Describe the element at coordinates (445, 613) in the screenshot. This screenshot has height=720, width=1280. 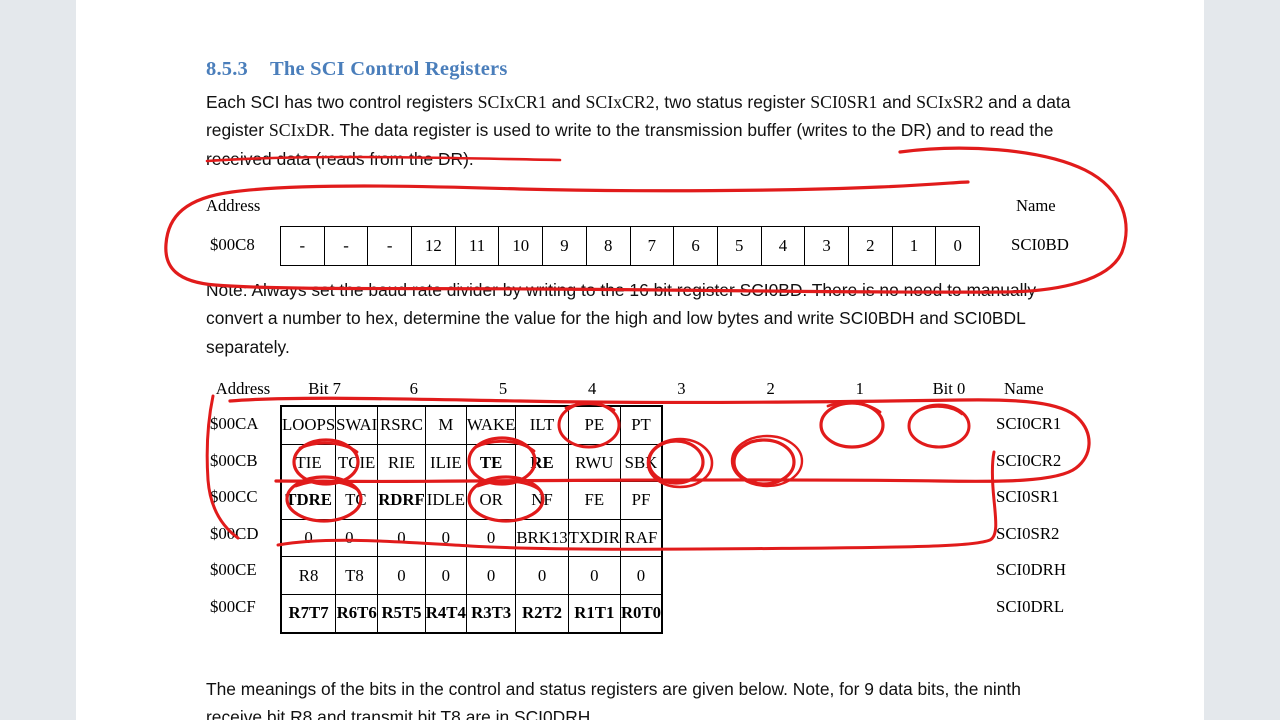
I see `register-bit-cell: R4T4` at that location.